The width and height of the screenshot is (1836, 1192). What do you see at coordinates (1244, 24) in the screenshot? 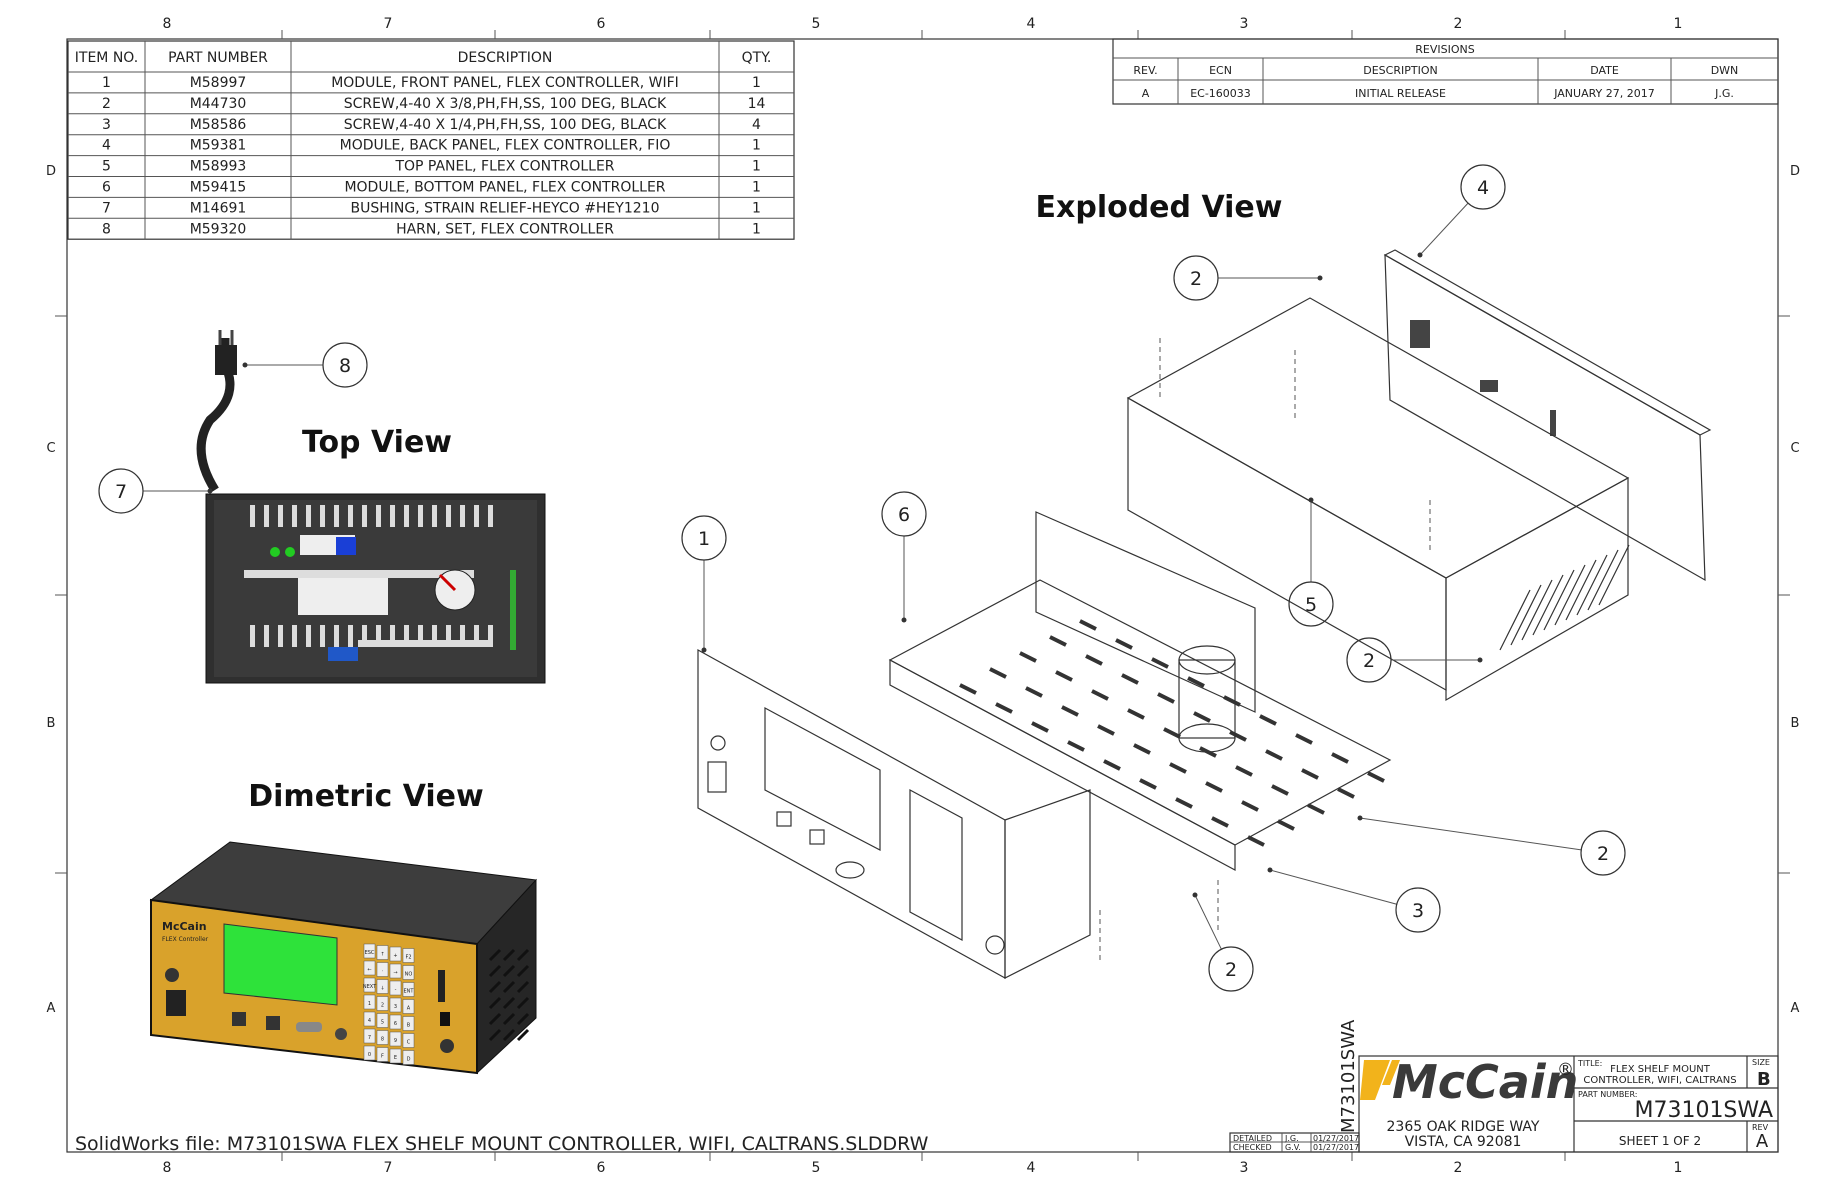
I see `zone-column-label-top: 3` at bounding box center [1244, 24].